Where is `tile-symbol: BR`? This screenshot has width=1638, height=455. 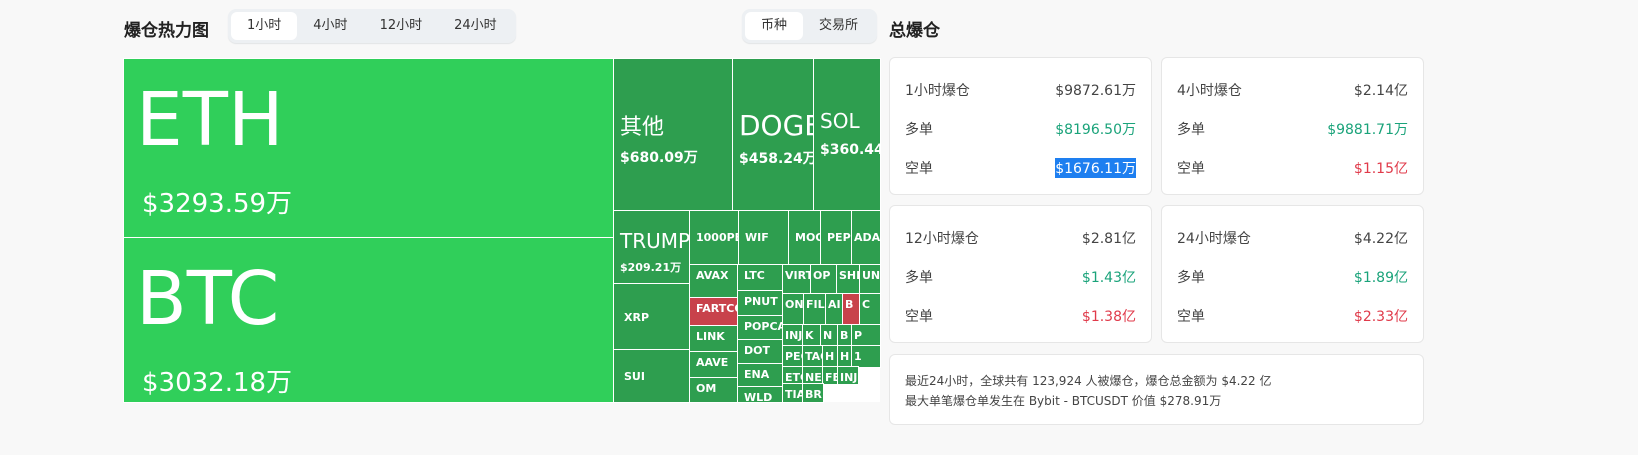 tile-symbol: BR is located at coordinates (813, 394).